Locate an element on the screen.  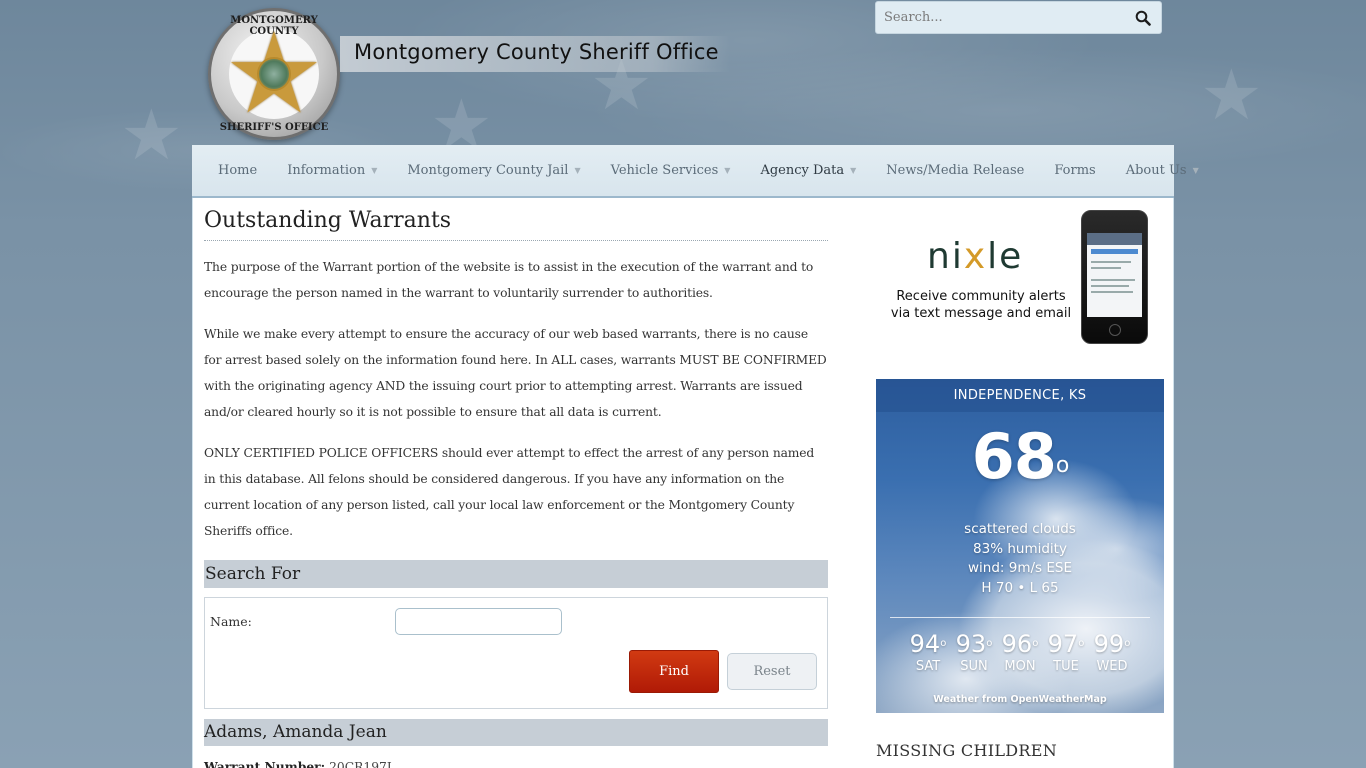
nav-item-home: Home is located at coordinates (237, 170).